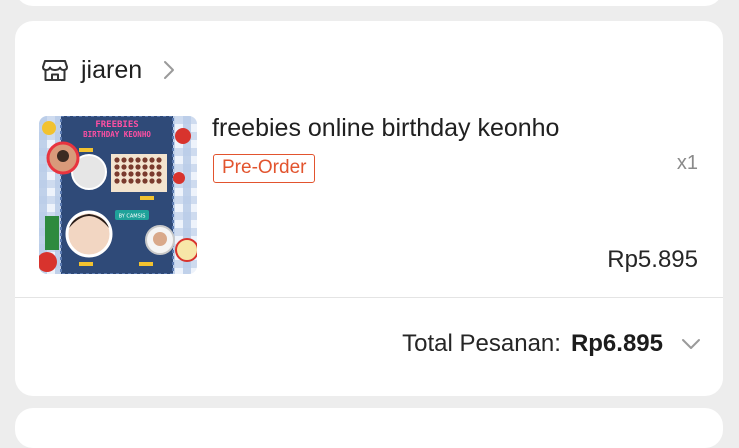 This screenshot has width=739, height=448. What do you see at coordinates (111, 70) in the screenshot?
I see `shop-name: jiaren` at bounding box center [111, 70].